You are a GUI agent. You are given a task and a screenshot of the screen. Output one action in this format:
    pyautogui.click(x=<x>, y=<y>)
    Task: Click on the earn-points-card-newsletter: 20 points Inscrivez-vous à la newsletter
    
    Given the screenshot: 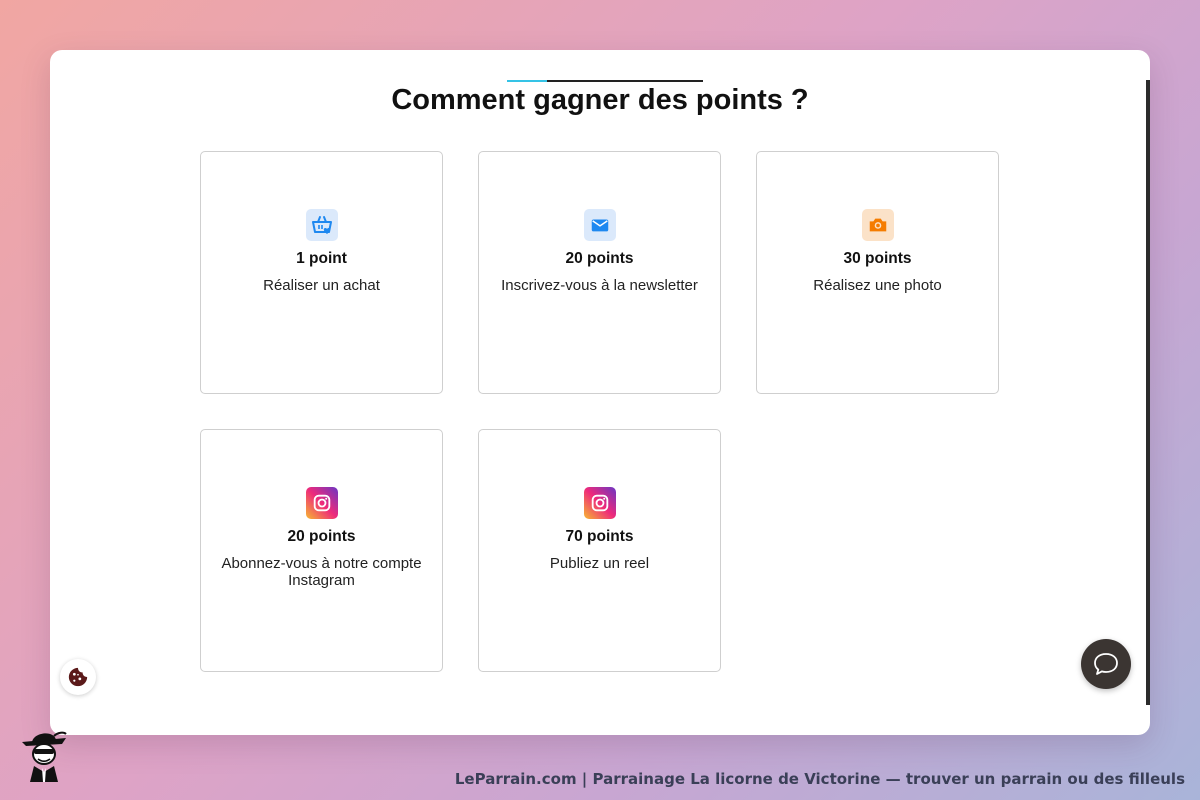 What is the action you would take?
    pyautogui.click(x=599, y=272)
    